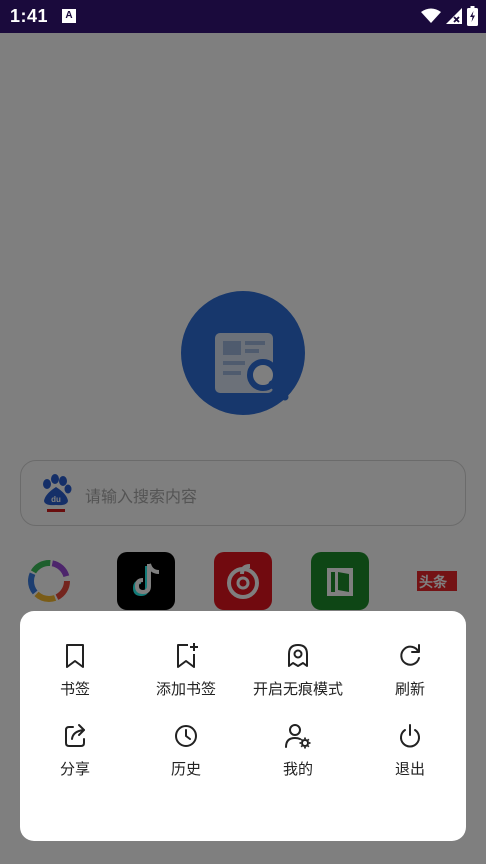 The image size is (486, 864). Describe the element at coordinates (29, 16) in the screenshot. I see `status-time: 1:41` at that location.